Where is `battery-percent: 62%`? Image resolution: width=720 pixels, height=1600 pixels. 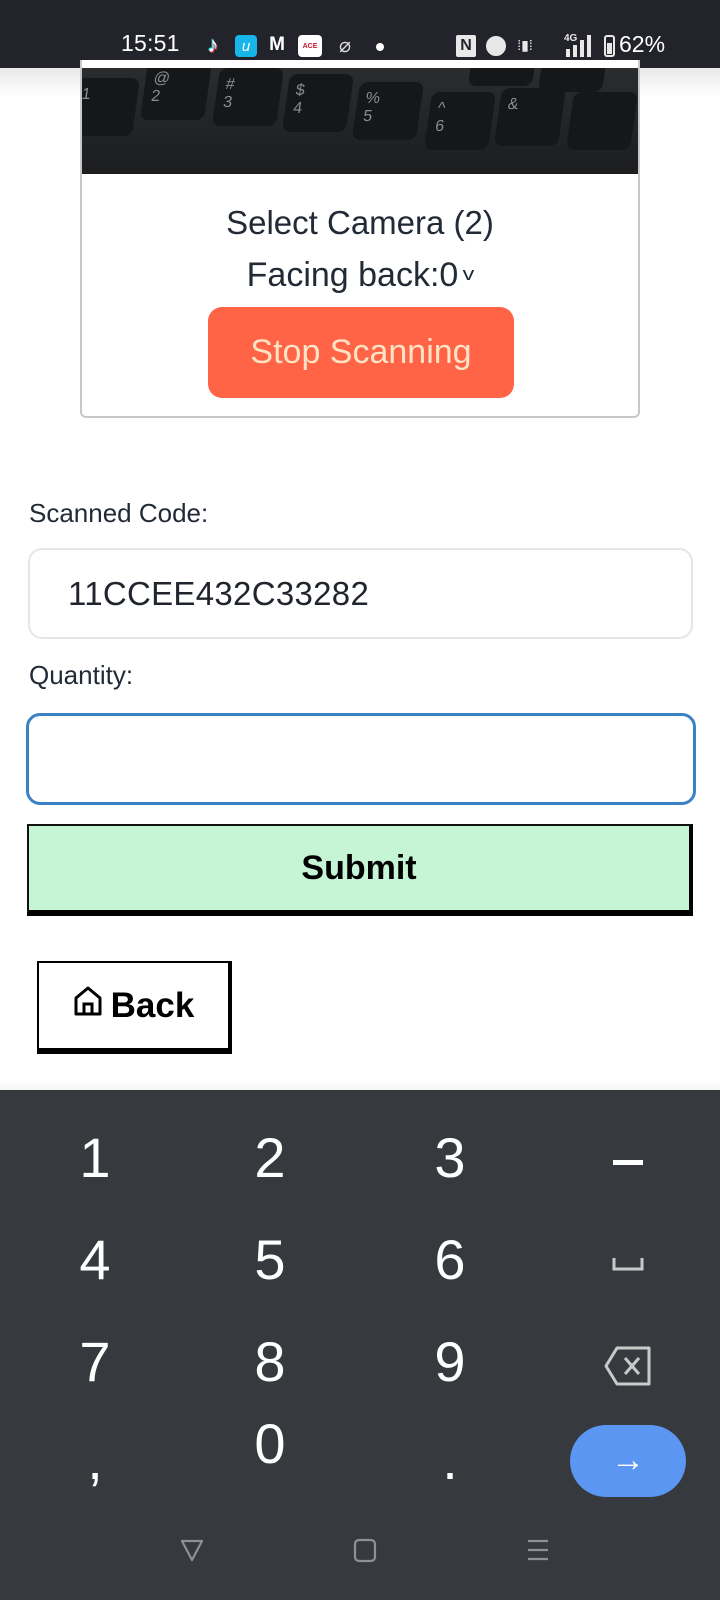
battery-percent: 62% is located at coordinates (642, 44).